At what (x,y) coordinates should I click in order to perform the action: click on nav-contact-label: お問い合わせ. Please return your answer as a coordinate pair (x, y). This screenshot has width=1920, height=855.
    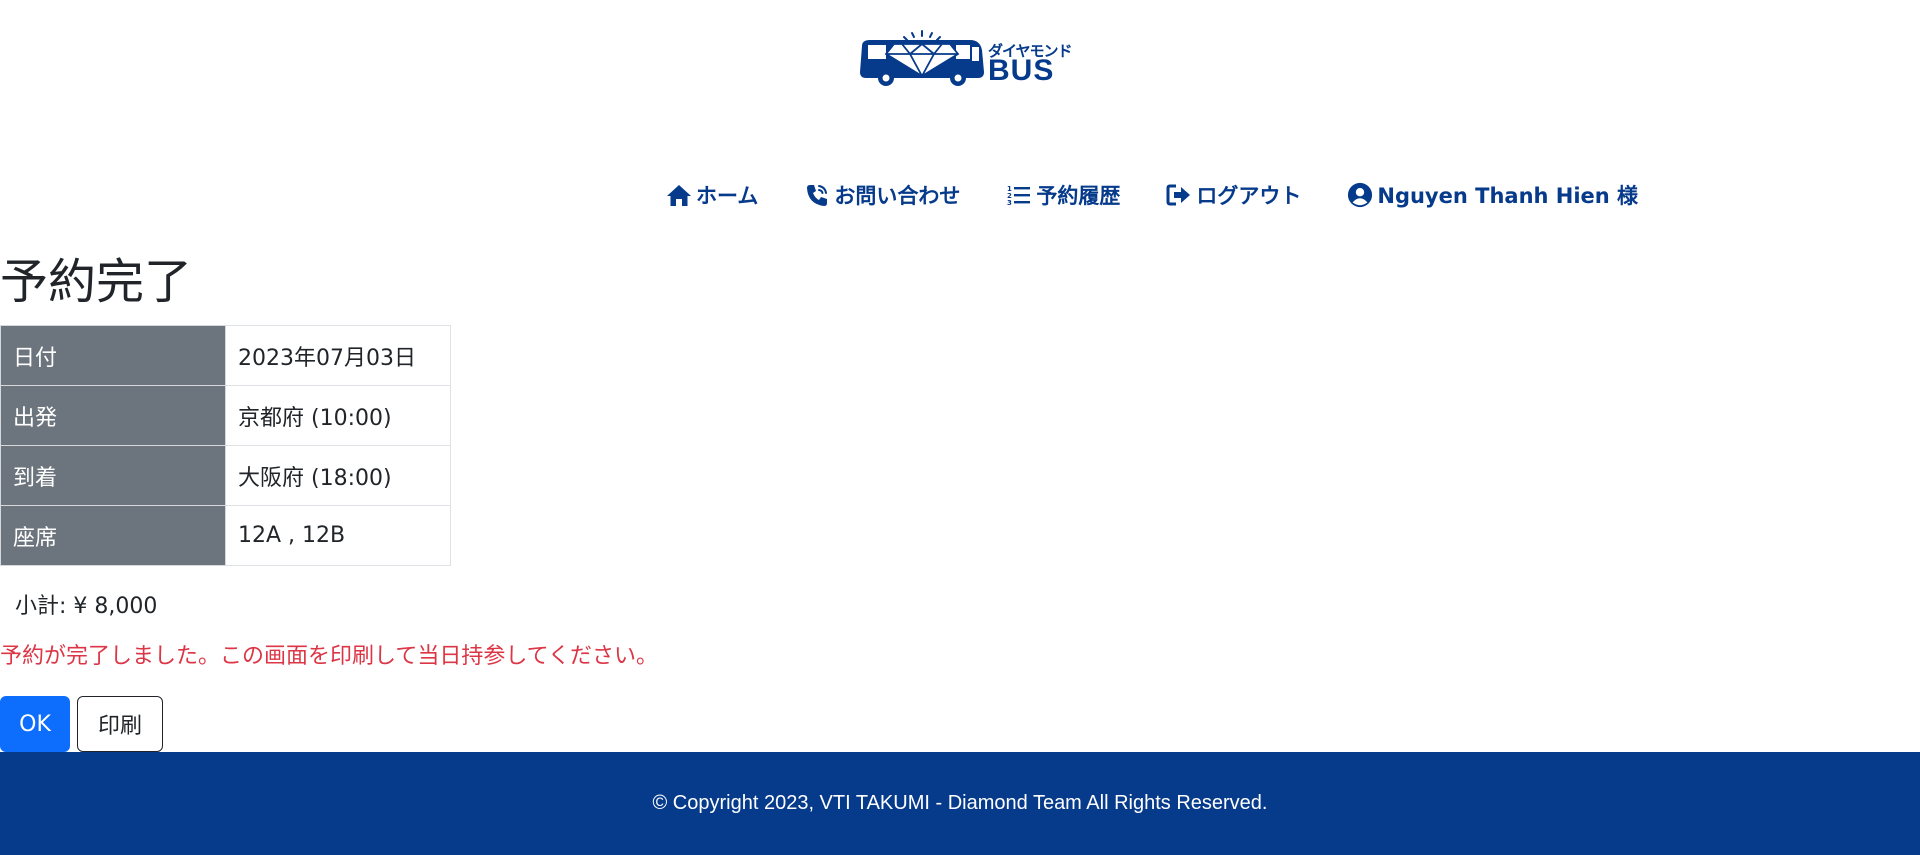
    Looking at the image, I should click on (897, 196).